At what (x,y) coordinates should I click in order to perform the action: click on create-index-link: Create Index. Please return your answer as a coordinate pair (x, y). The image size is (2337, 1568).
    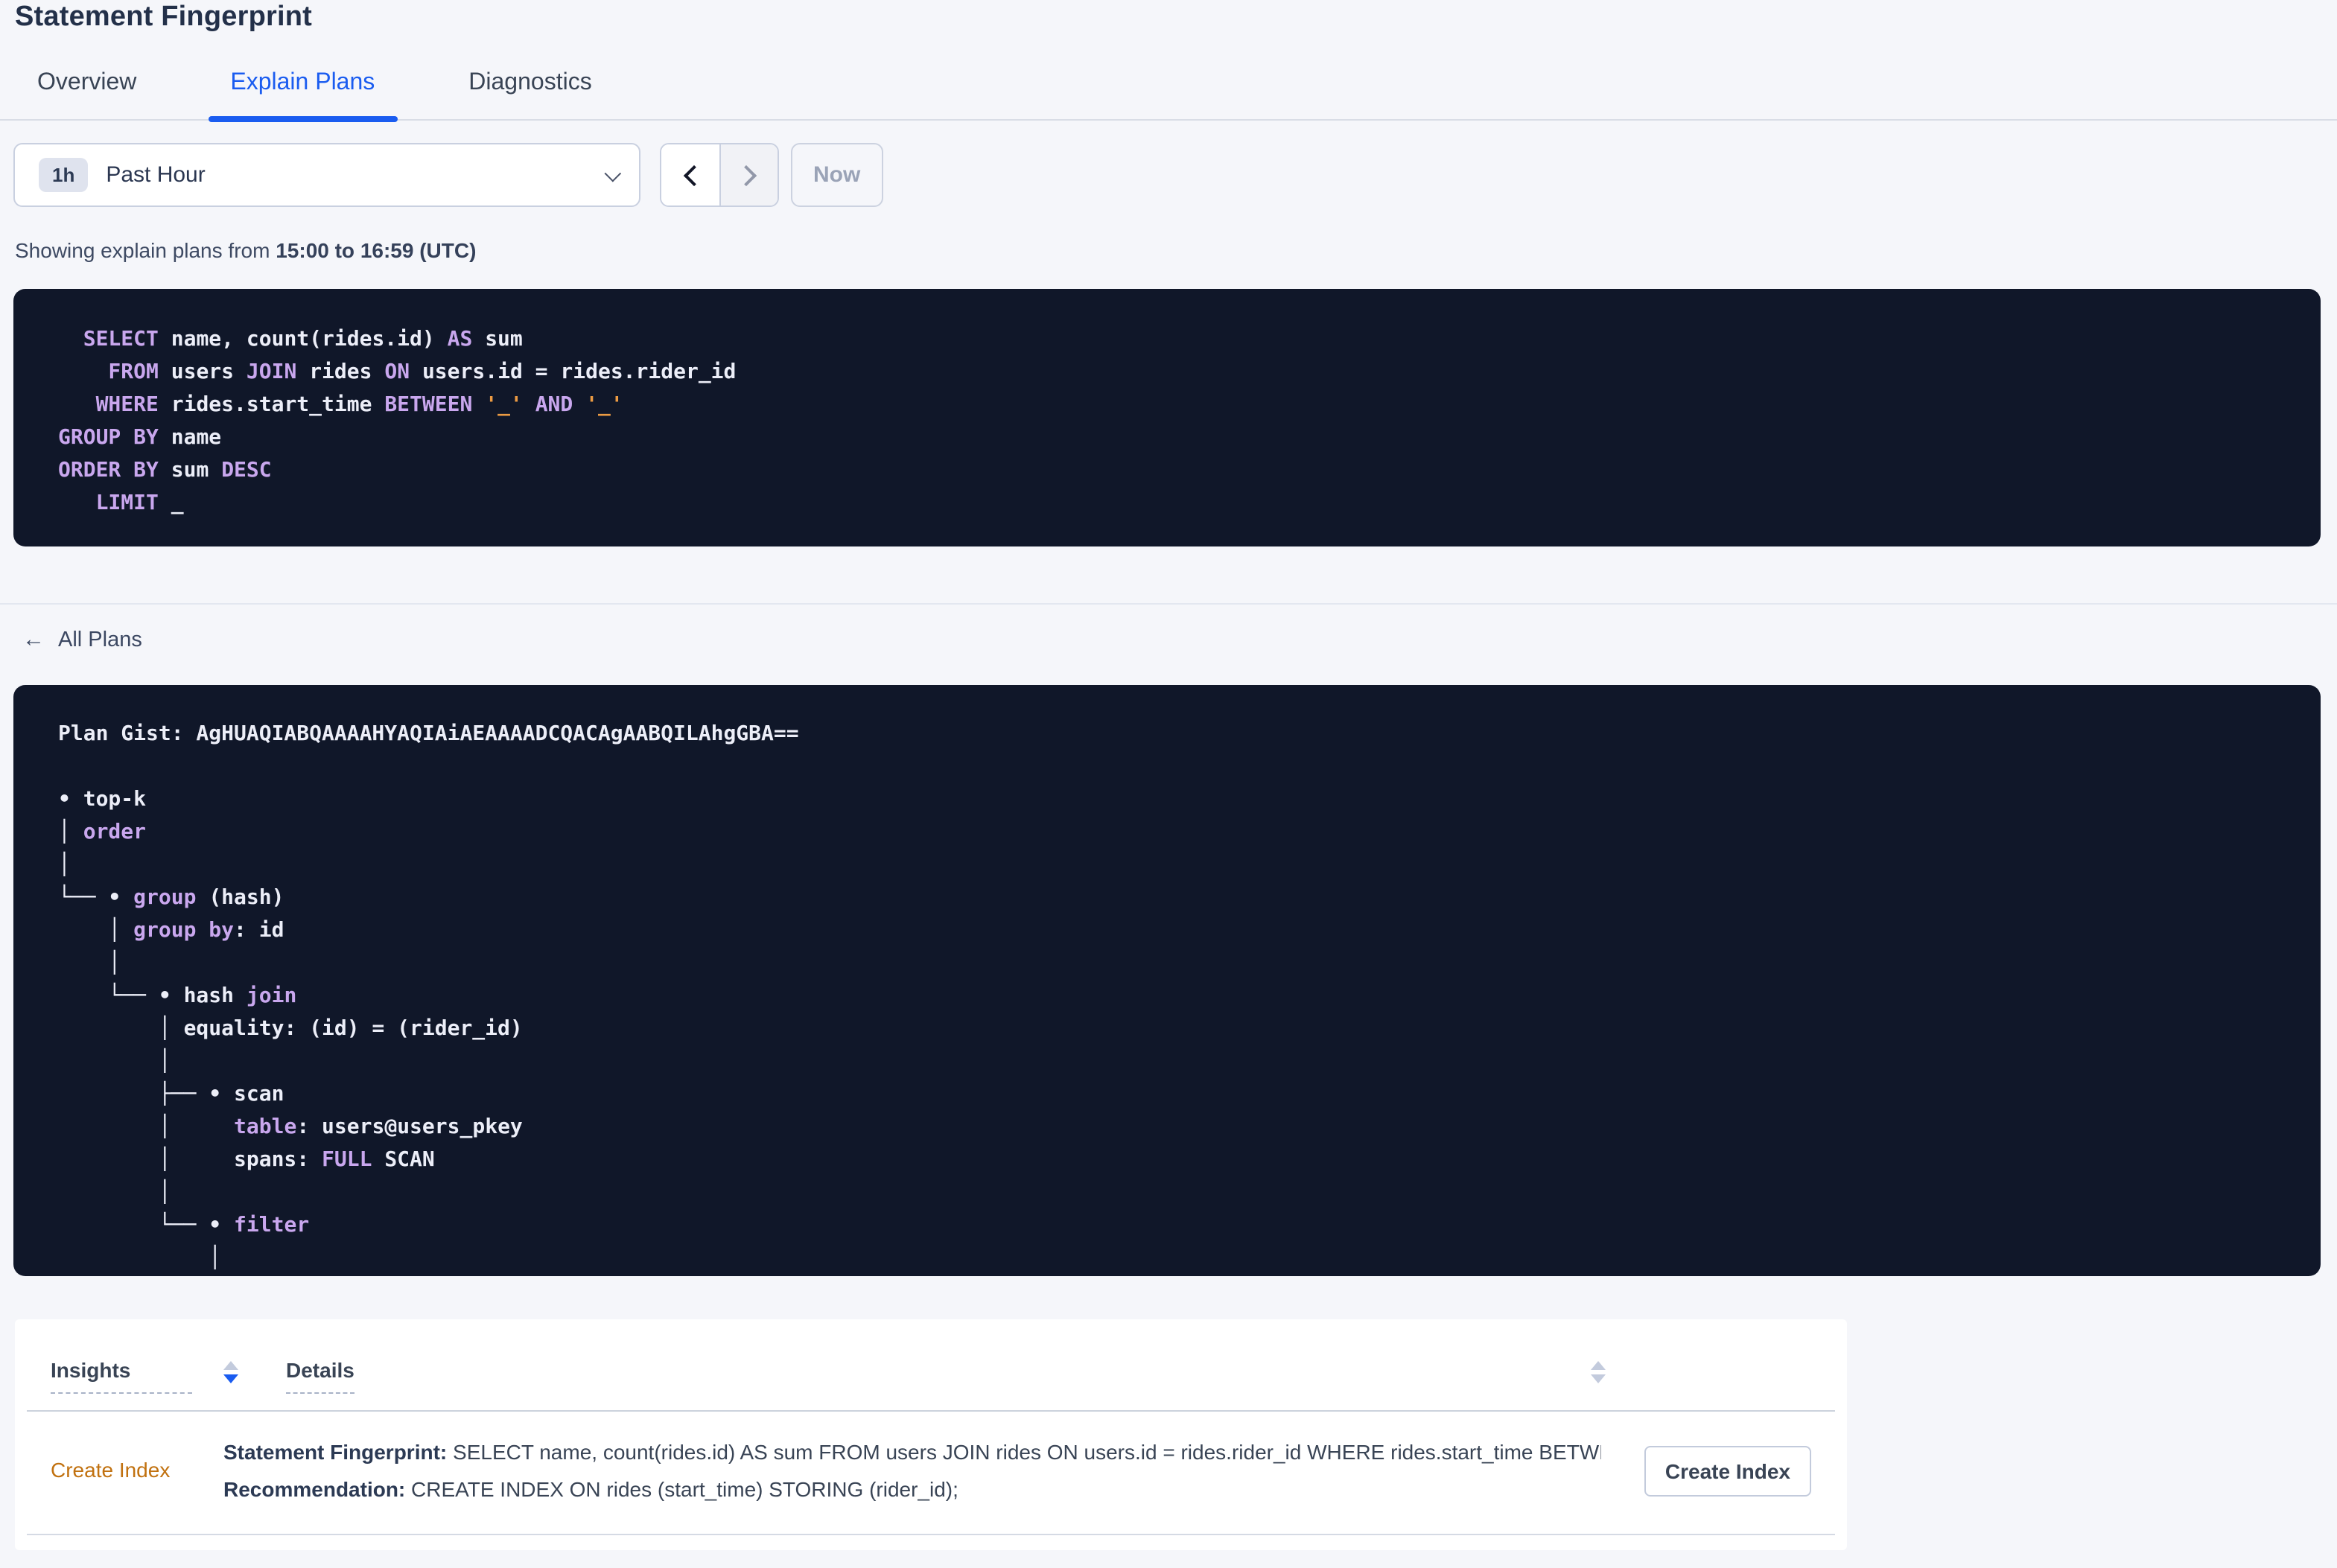
    Looking at the image, I should click on (111, 1470).